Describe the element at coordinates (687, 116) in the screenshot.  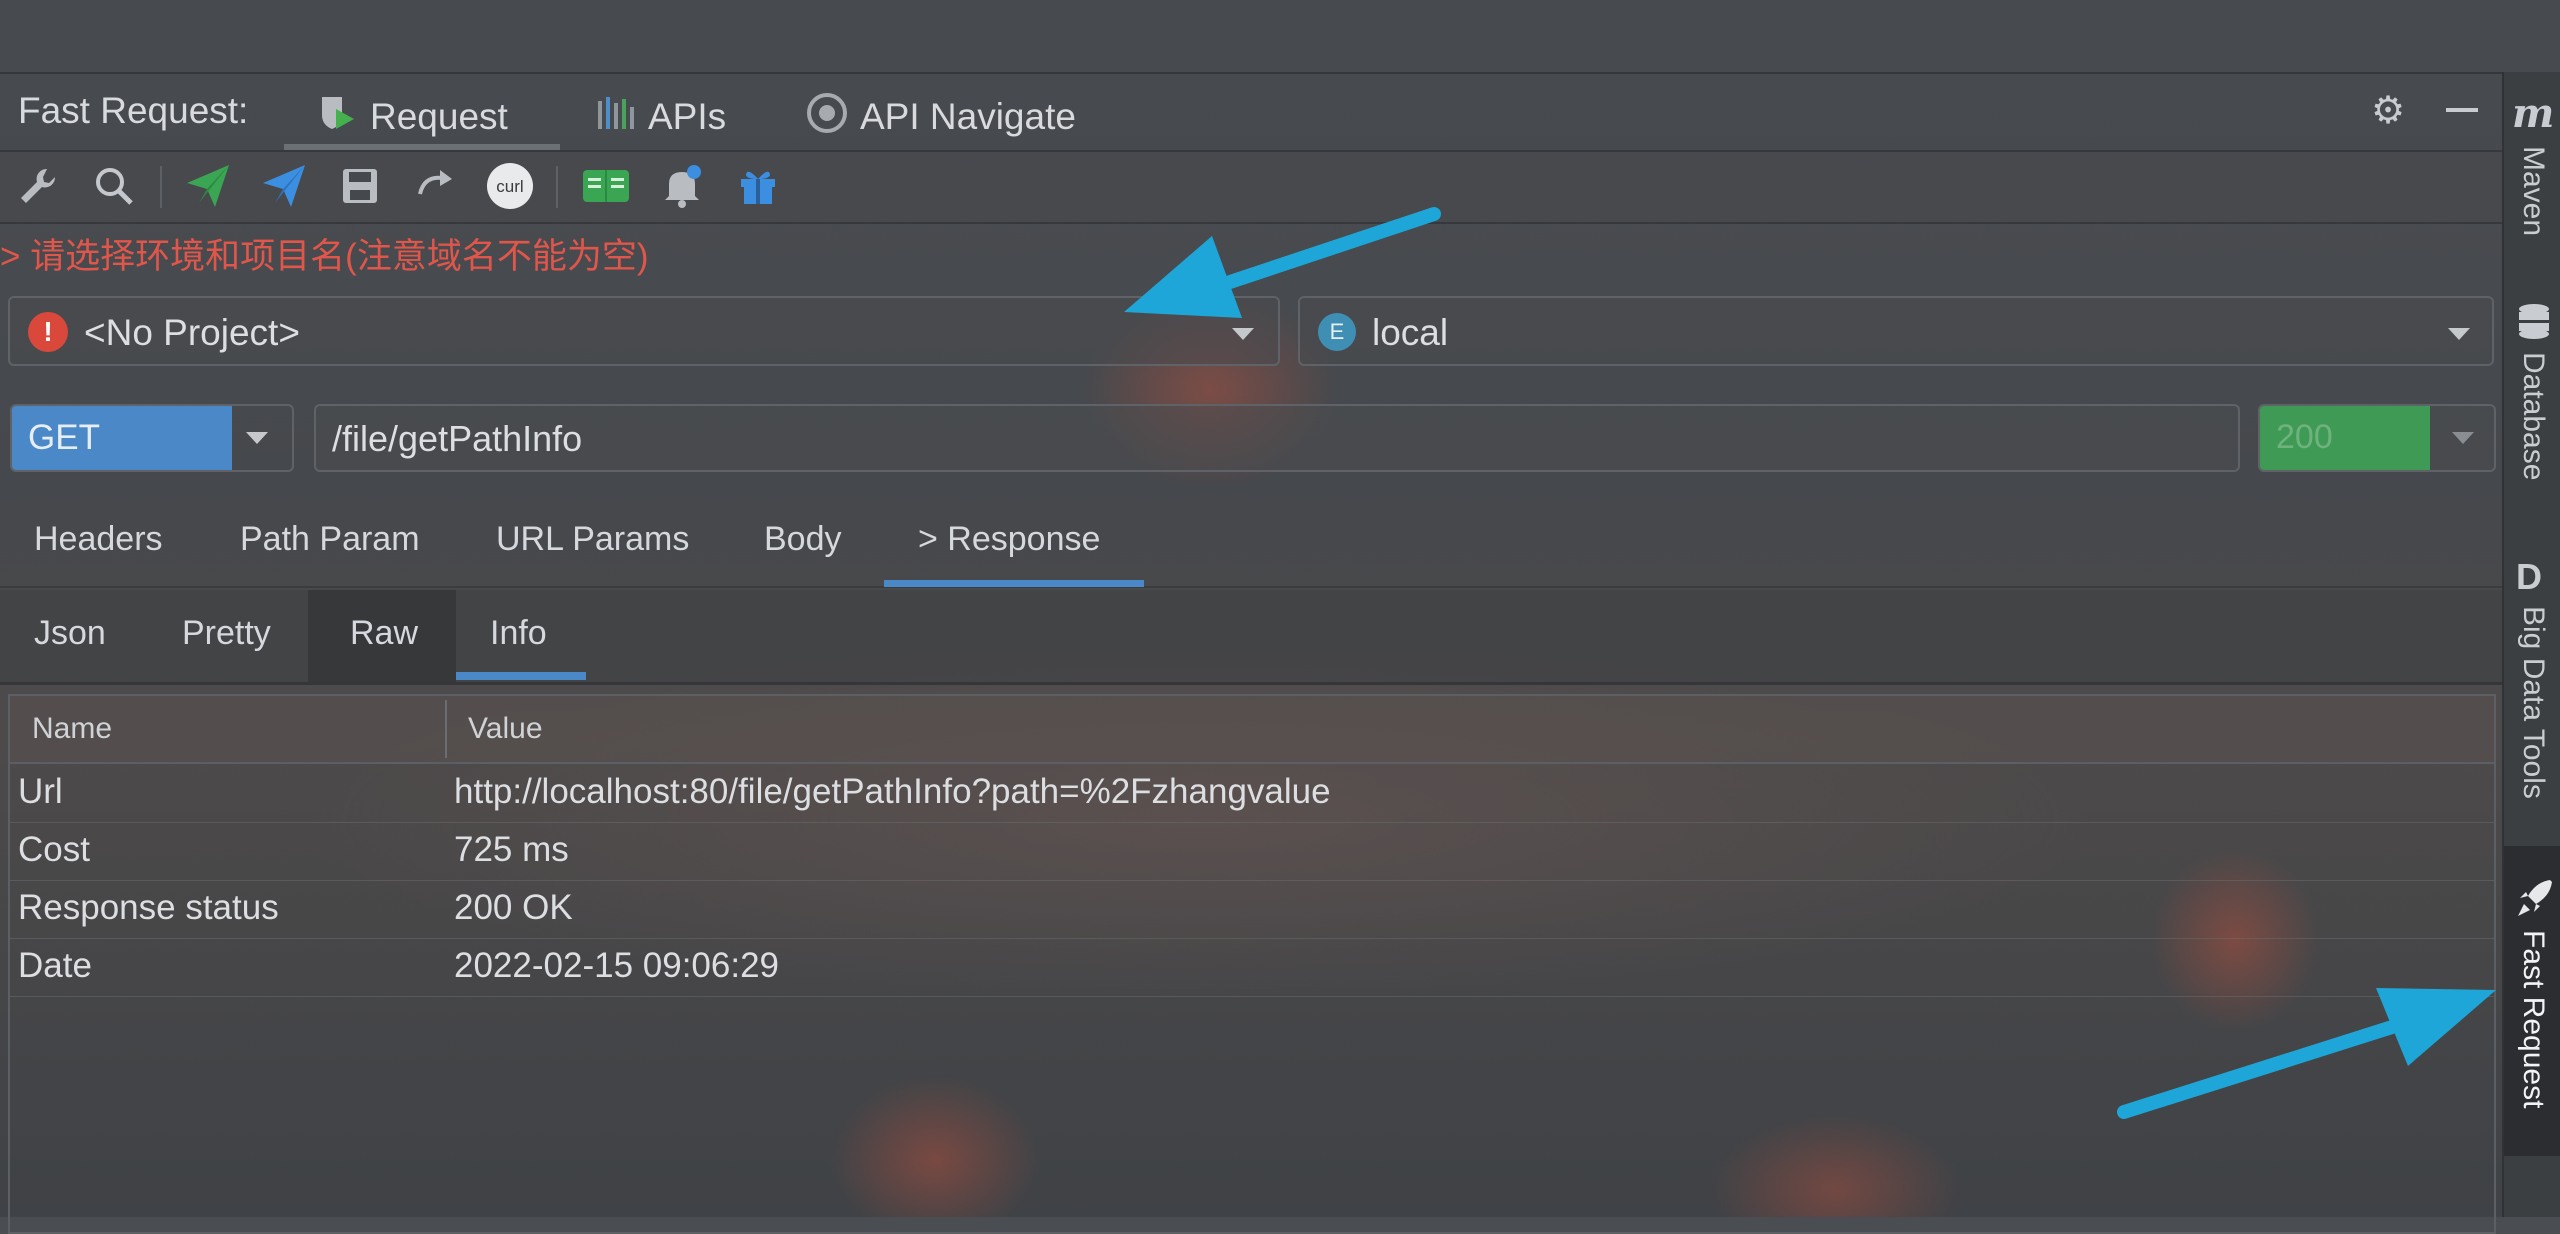
I see `tab-apis-label: APIs` at that location.